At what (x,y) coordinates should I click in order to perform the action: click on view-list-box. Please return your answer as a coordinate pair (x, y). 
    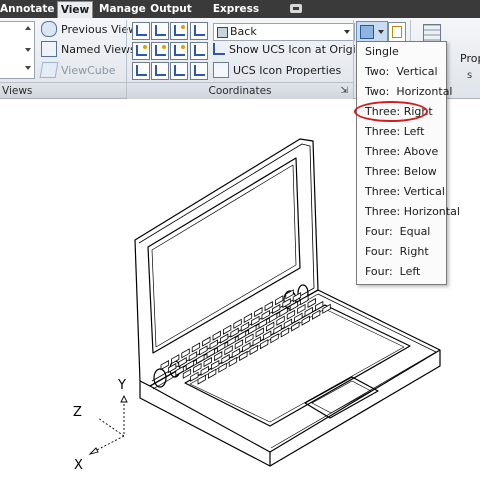
    Looking at the image, I should click on (17, 50).